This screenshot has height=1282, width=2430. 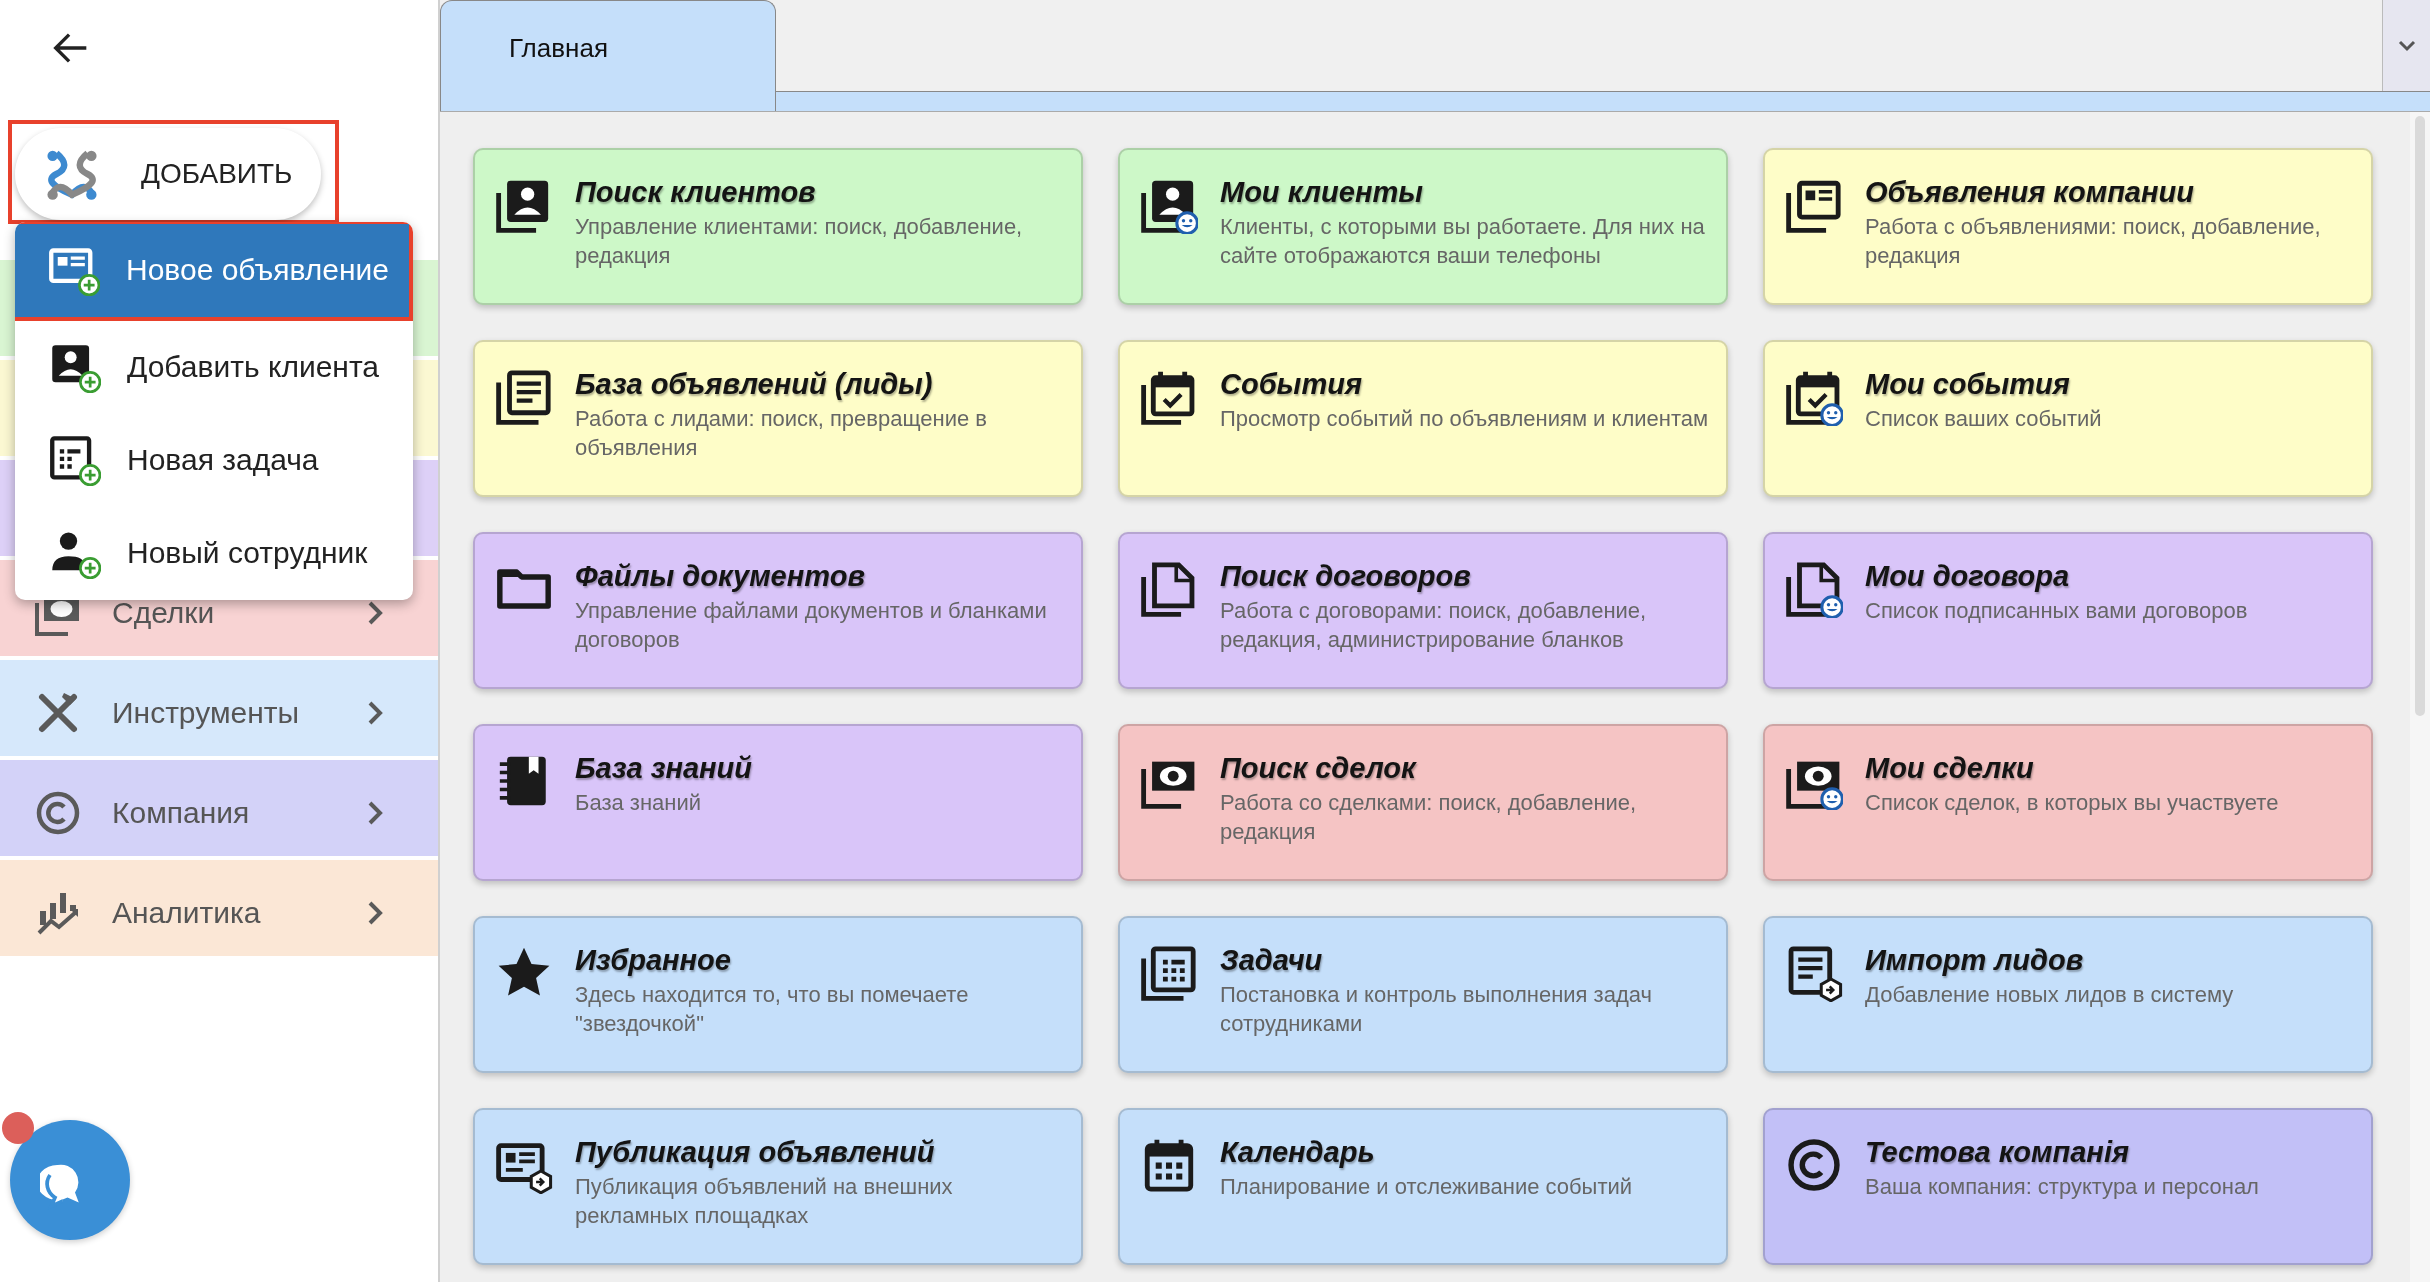 What do you see at coordinates (1436, 1009) in the screenshot?
I see `tile-description: Постановка и контроль выполнения задач сотрудниками` at bounding box center [1436, 1009].